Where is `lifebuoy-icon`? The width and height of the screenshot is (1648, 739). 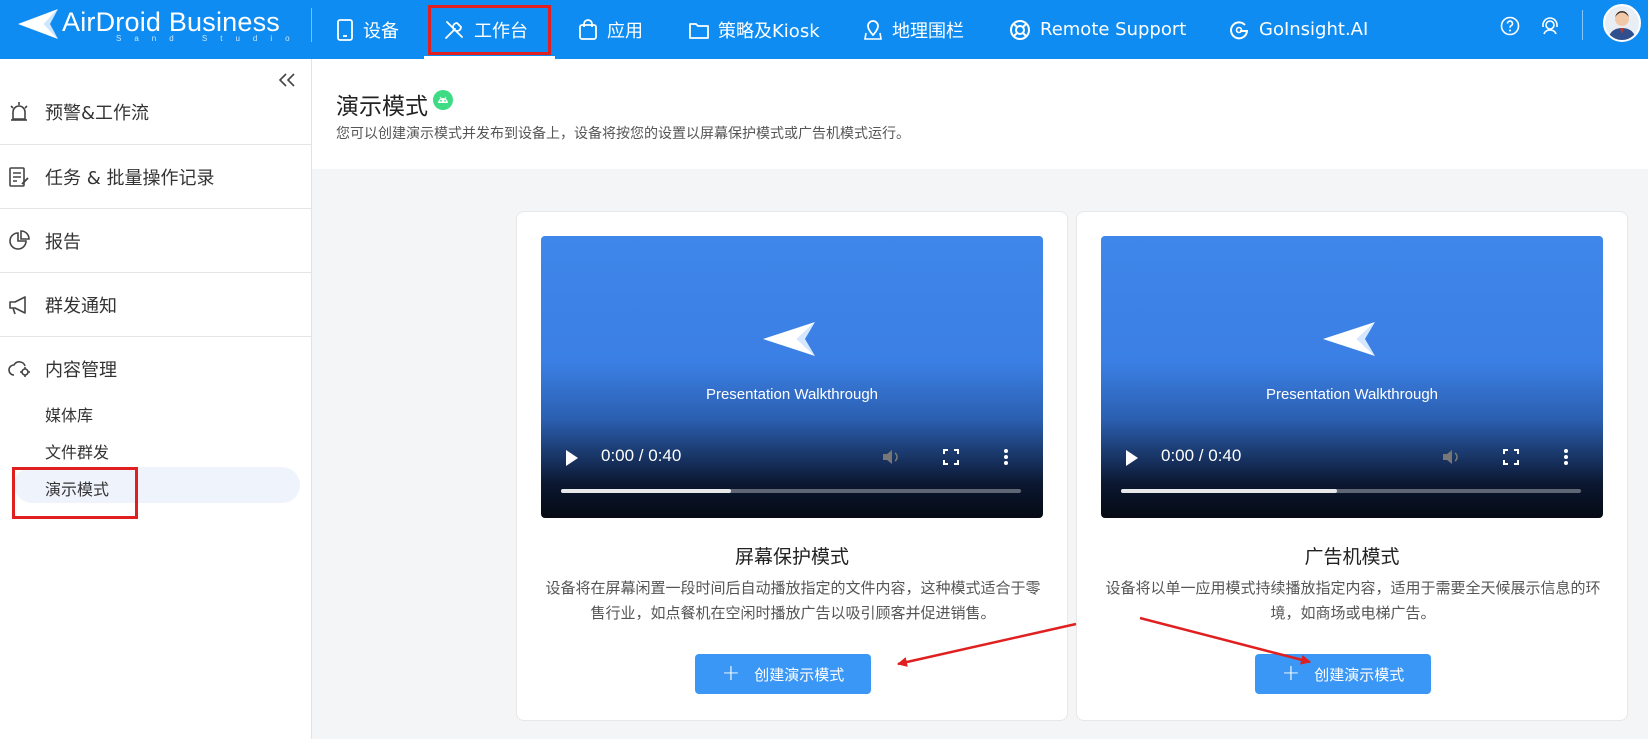 lifebuoy-icon is located at coordinates (1020, 29).